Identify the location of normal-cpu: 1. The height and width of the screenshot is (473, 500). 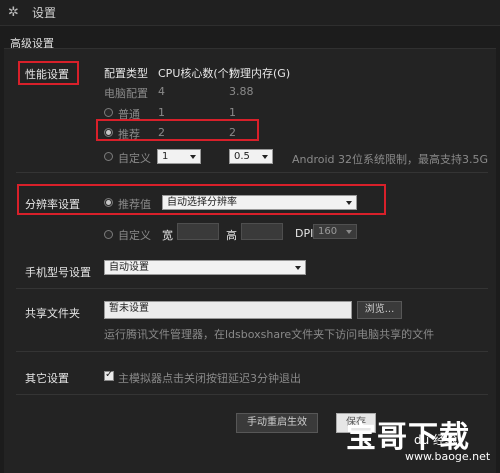
(161, 112).